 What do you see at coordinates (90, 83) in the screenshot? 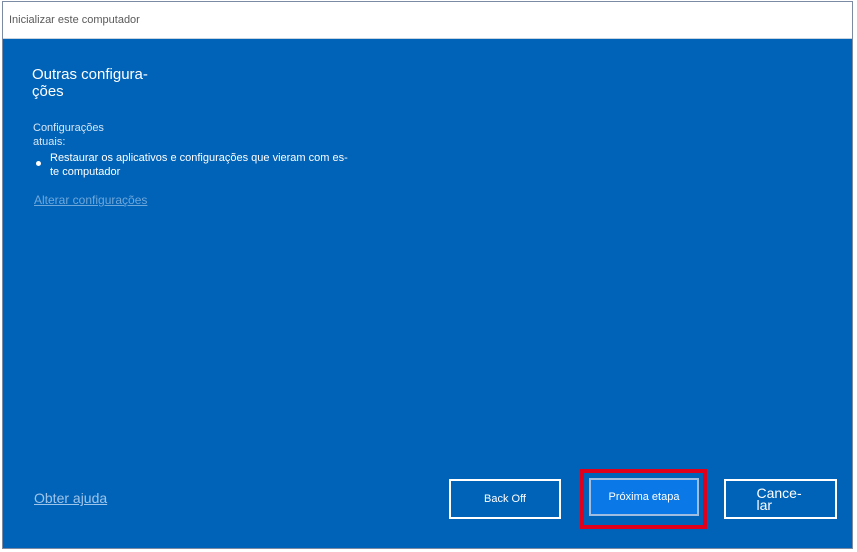
I see `page-heading: Outras configura-ções` at bounding box center [90, 83].